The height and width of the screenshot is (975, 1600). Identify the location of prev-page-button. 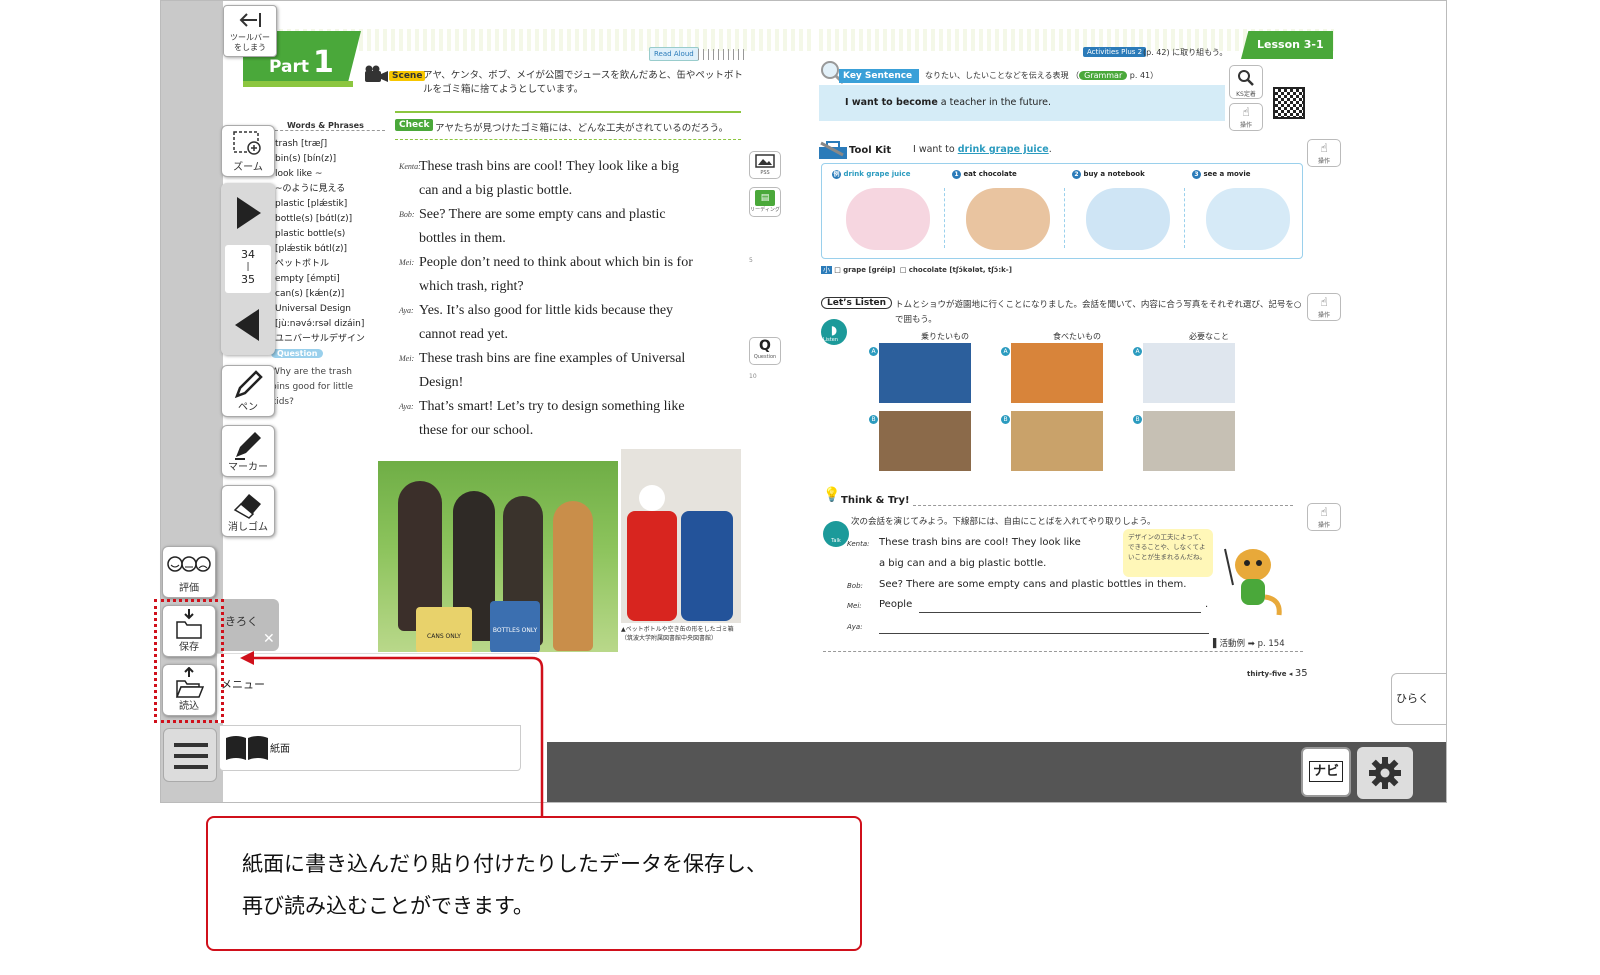
(248, 325).